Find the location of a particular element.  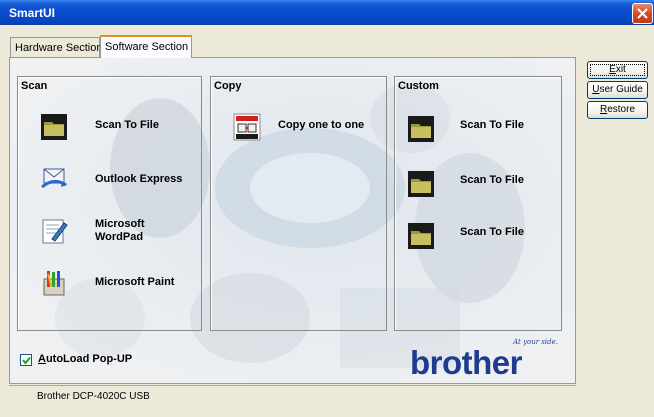

custom-heading: Custom is located at coordinates (418, 86).